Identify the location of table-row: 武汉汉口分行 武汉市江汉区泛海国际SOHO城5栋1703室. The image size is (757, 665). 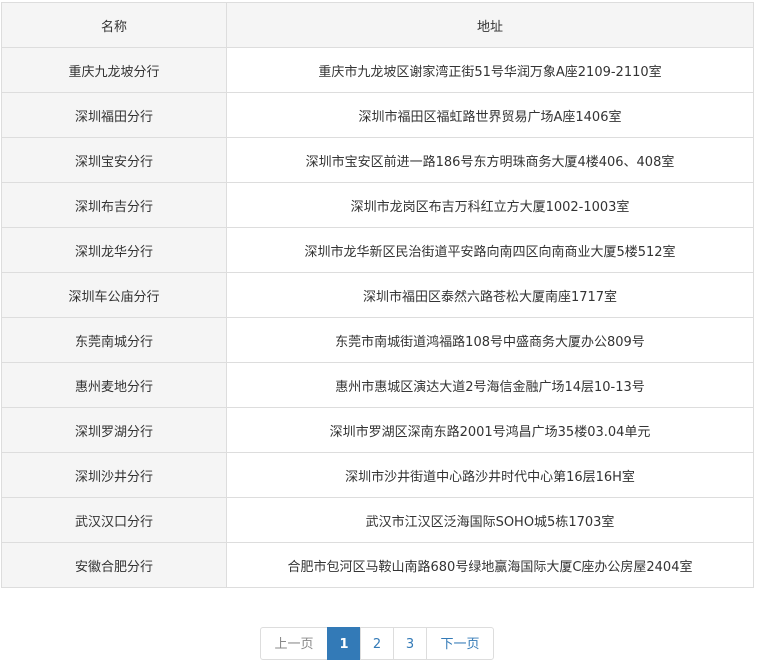
(377, 520).